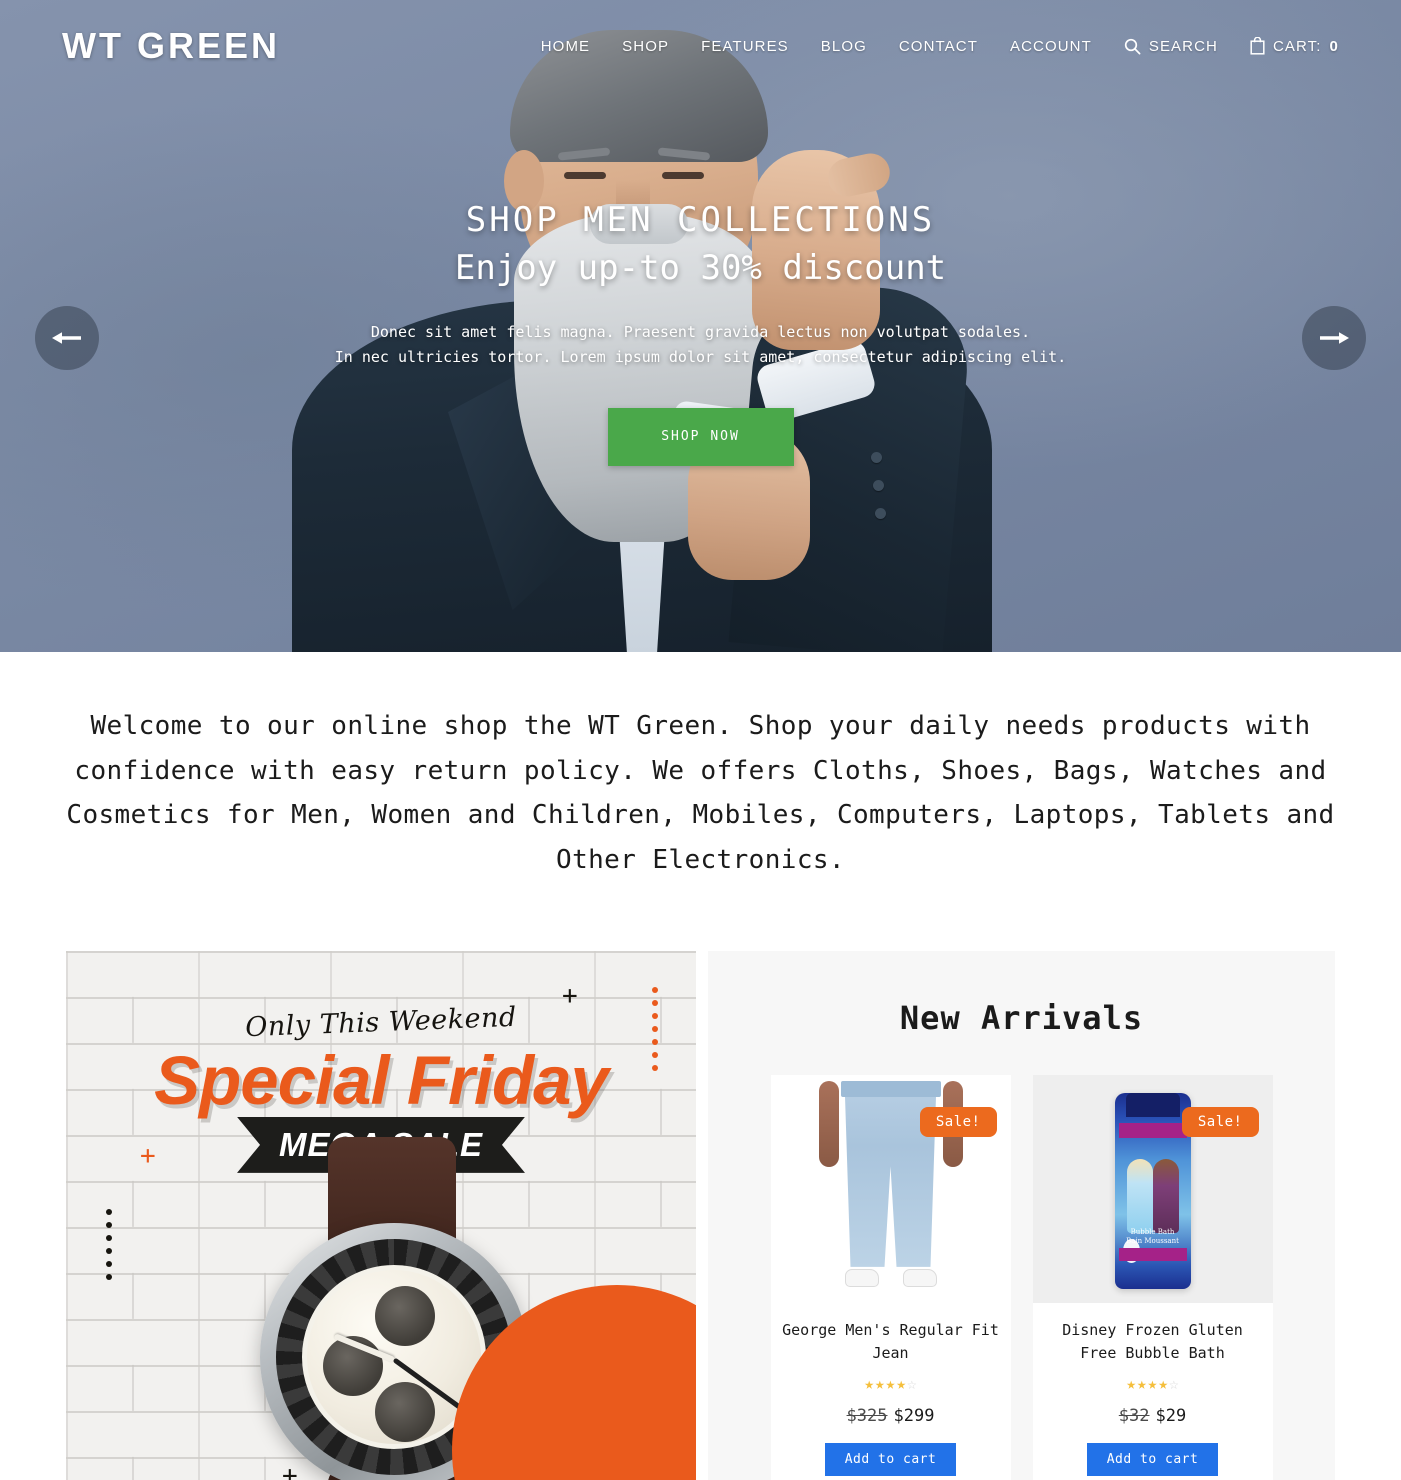 The image size is (1401, 1480). What do you see at coordinates (890, 1341) in the screenshot?
I see `product-title: George Men's Regular Fit Jean` at bounding box center [890, 1341].